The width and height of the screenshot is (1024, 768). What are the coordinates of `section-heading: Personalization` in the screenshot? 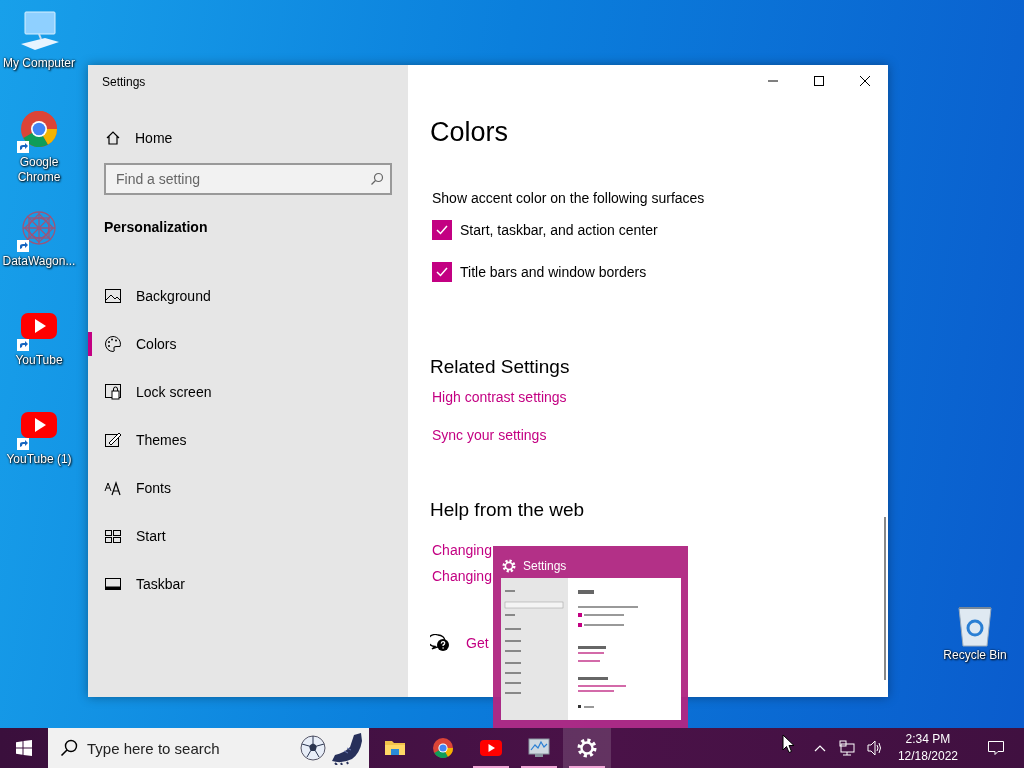 It's located at (156, 227).